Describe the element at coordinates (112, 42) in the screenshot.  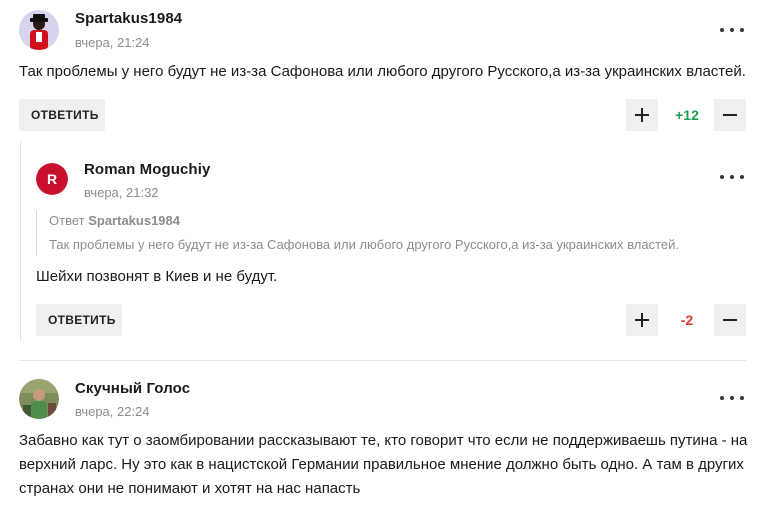
I see `comment-timestamp: вчера, 21:24` at that location.